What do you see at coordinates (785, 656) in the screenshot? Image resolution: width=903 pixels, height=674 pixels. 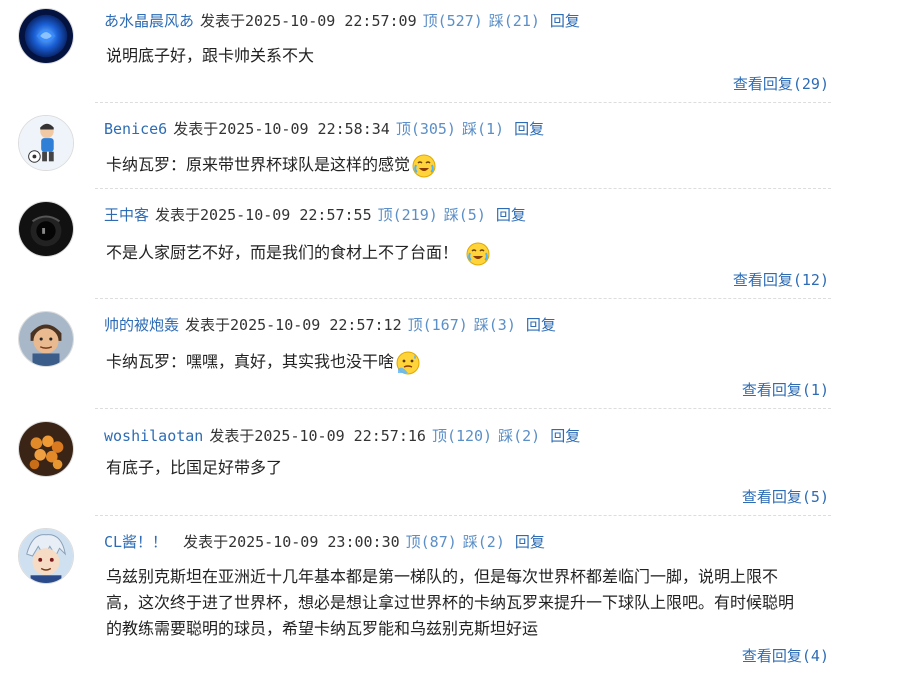 I see `view-replies-link: 查看回复(4)` at bounding box center [785, 656].